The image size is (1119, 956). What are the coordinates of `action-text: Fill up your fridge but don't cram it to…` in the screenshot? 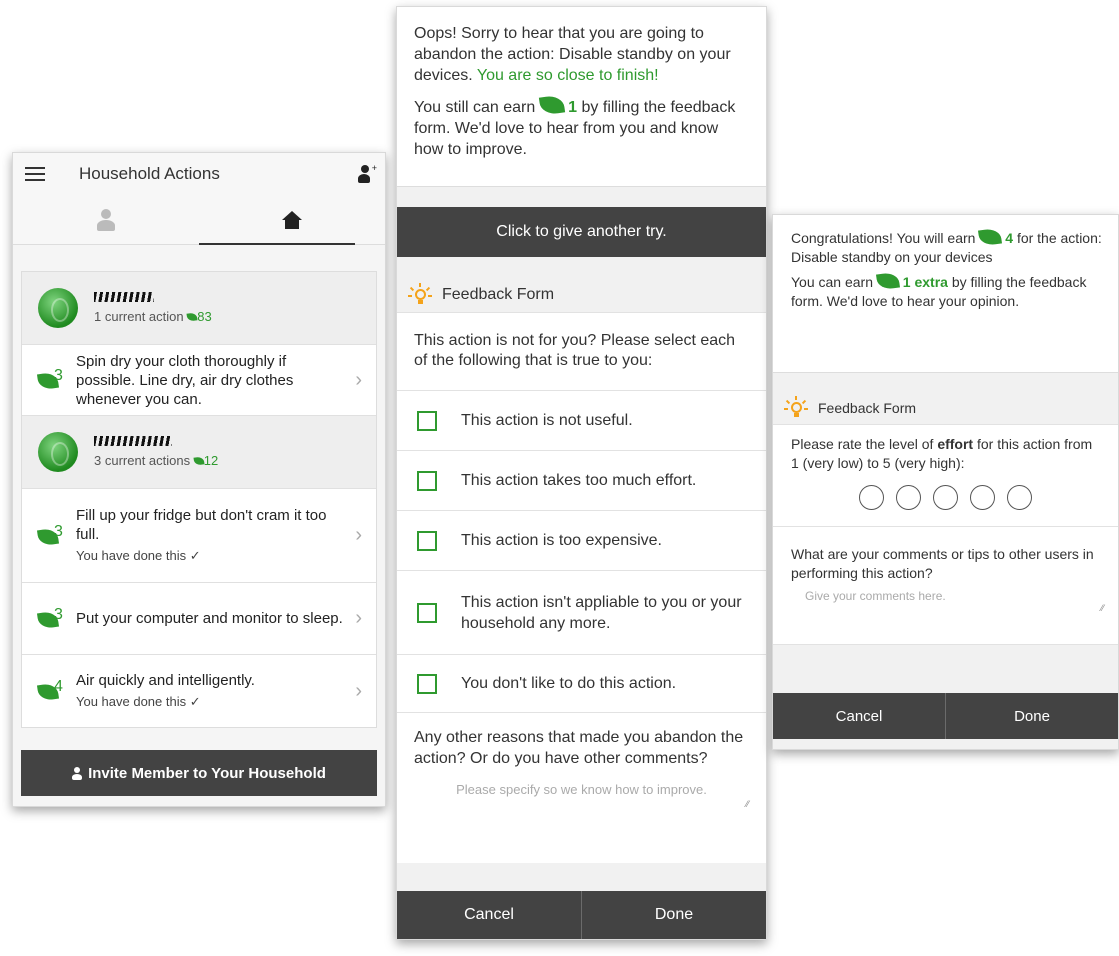 It's located at (201, 525).